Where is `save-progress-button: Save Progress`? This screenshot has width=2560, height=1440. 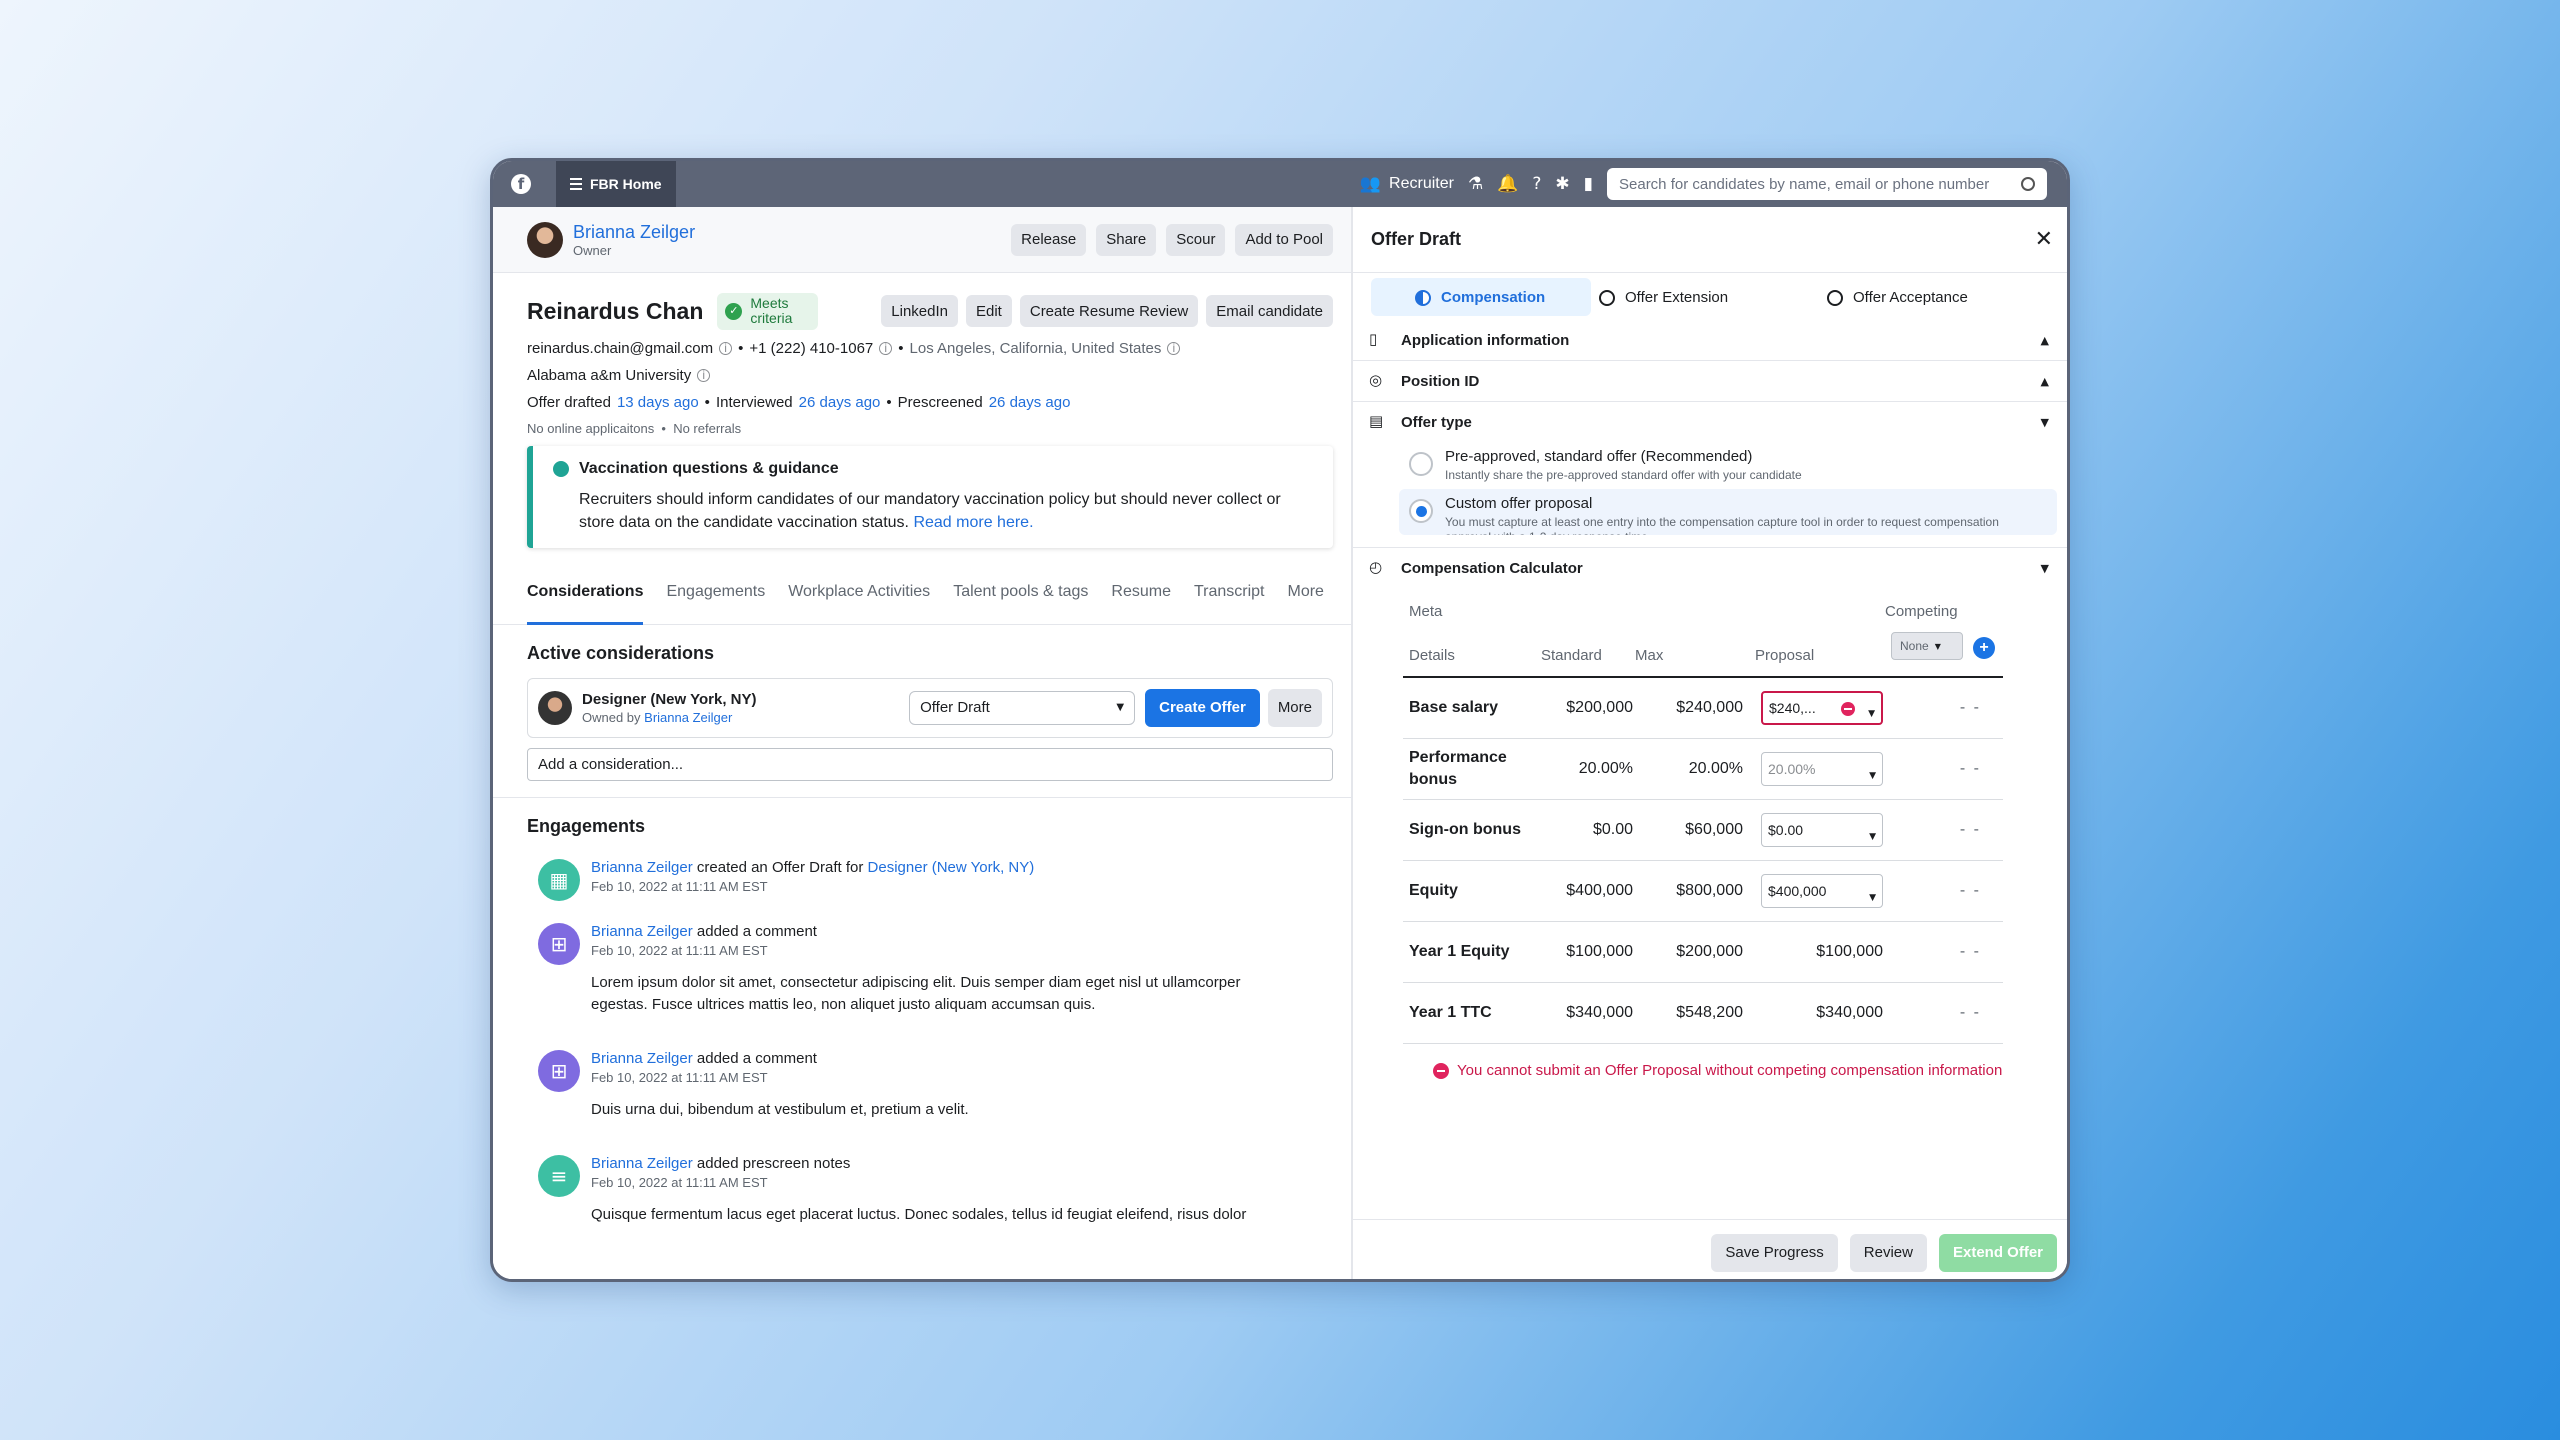
save-progress-button: Save Progress is located at coordinates (1774, 1252).